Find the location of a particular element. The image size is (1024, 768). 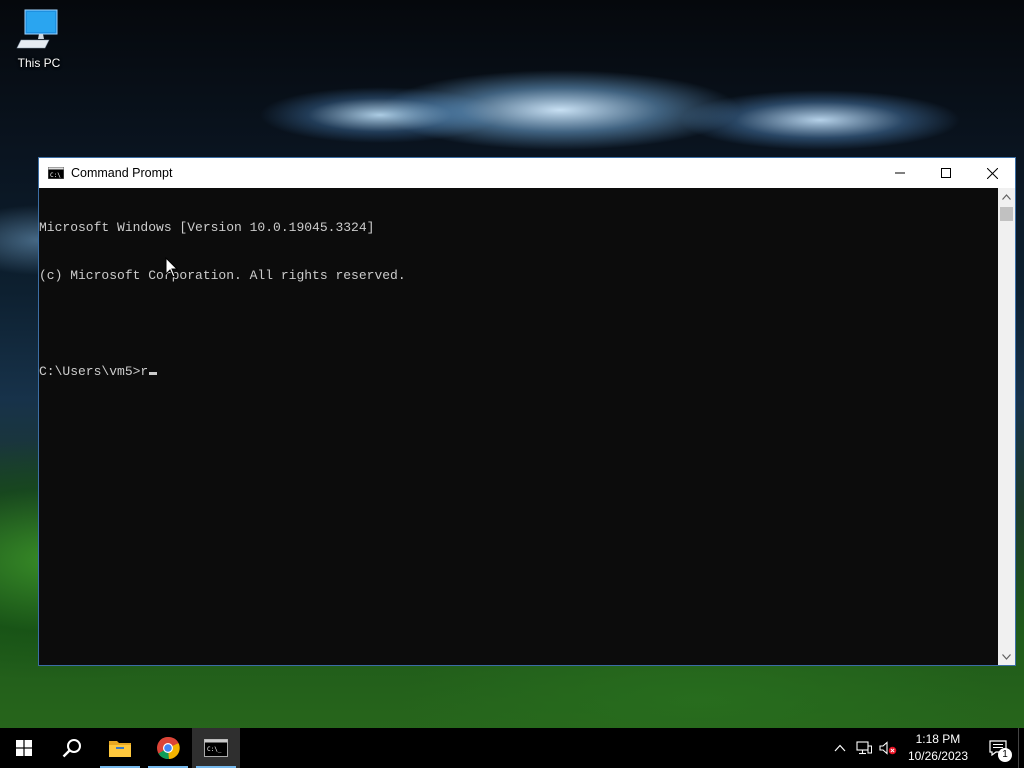

cmd-icon: C:\ is located at coordinates (56, 173).